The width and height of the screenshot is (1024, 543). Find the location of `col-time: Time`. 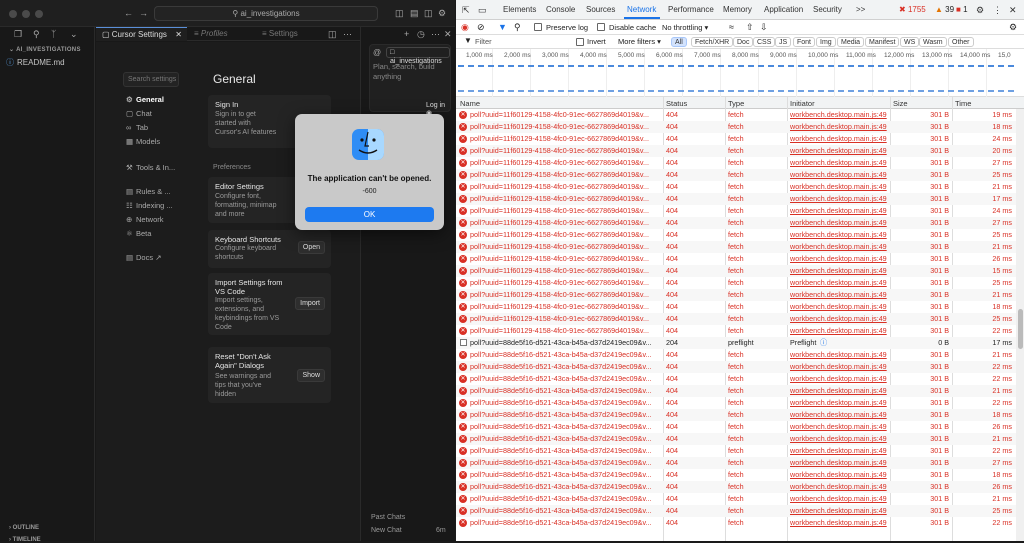

col-time: Time is located at coordinates (963, 103).